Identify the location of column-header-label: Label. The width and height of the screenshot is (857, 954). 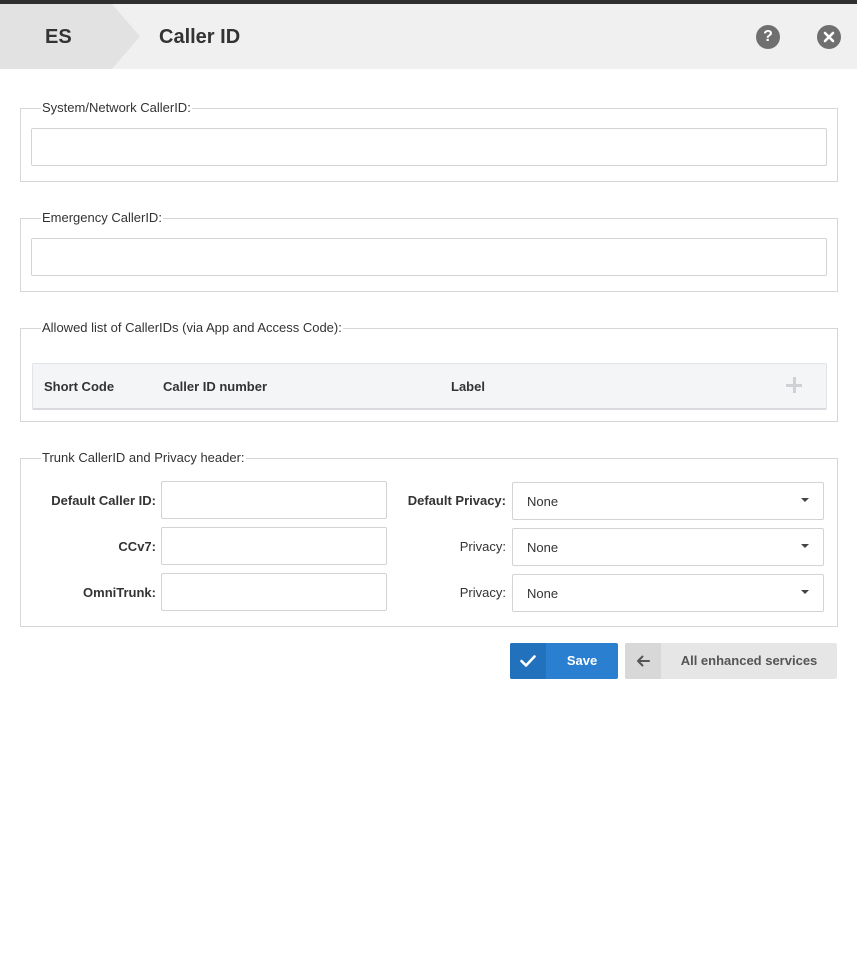
(468, 386).